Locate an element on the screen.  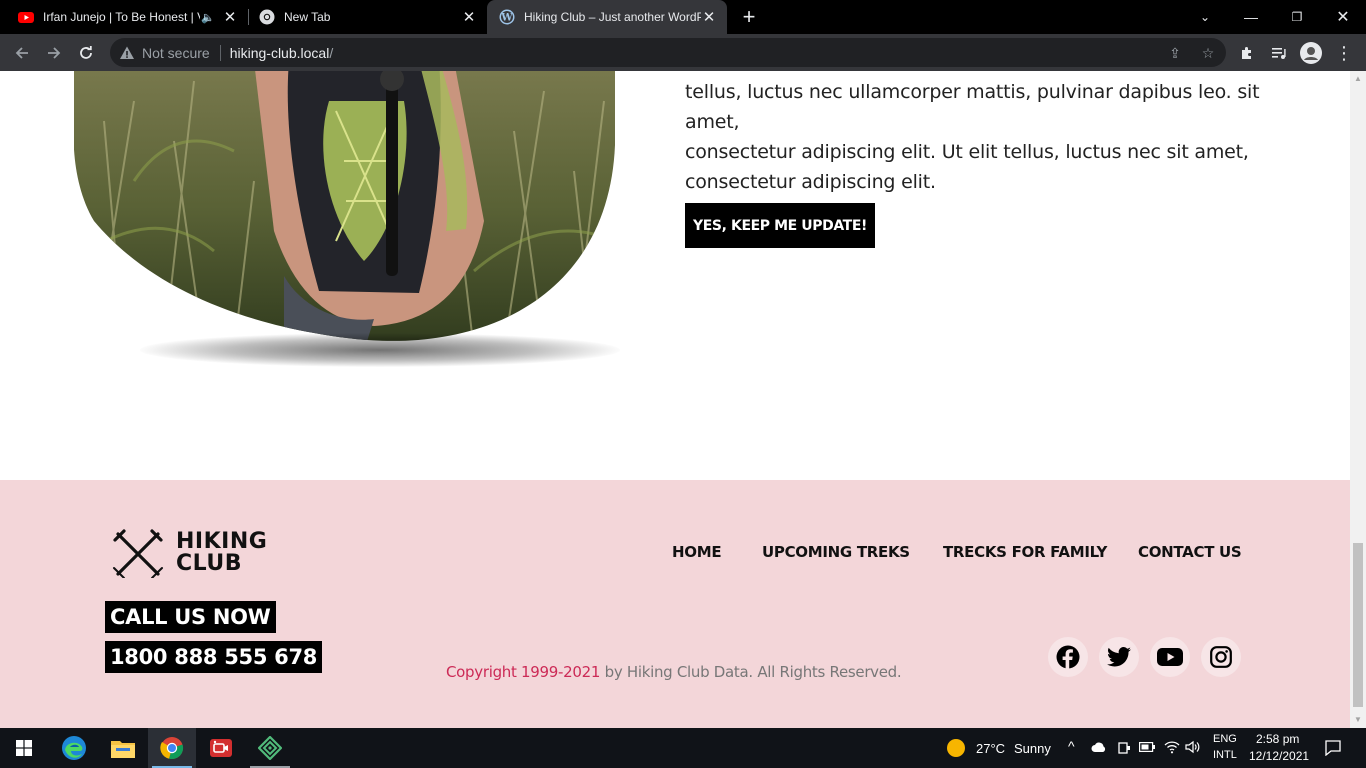
minimize-button: — is located at coordinates (1251, 17).